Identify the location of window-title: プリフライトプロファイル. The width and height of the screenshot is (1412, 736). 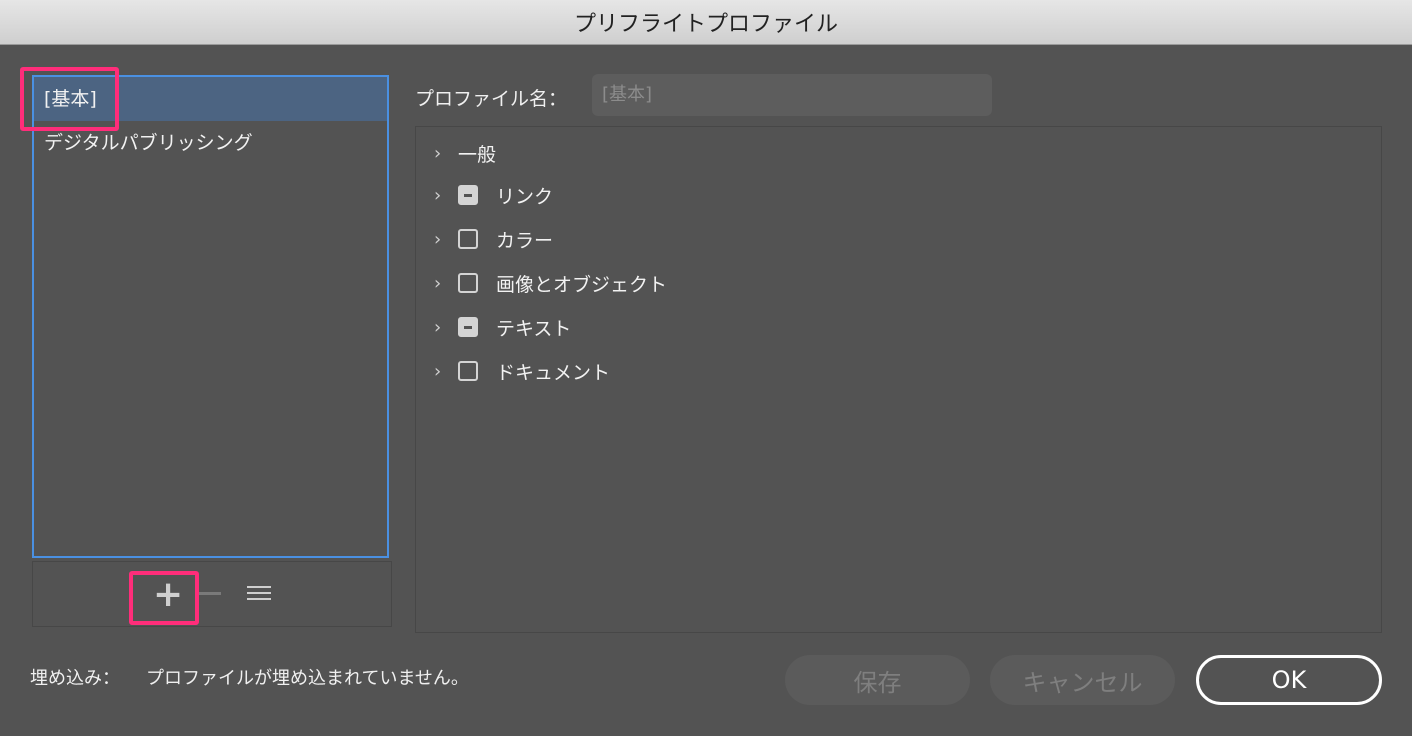
(706, 22).